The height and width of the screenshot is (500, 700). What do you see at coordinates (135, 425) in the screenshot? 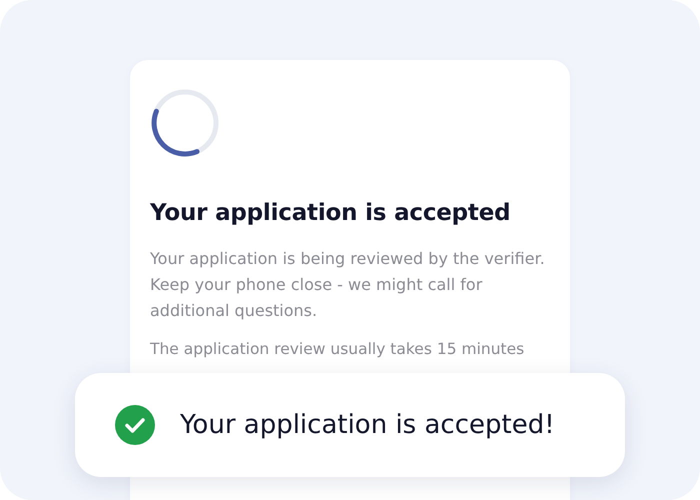
I see `check-icon` at bounding box center [135, 425].